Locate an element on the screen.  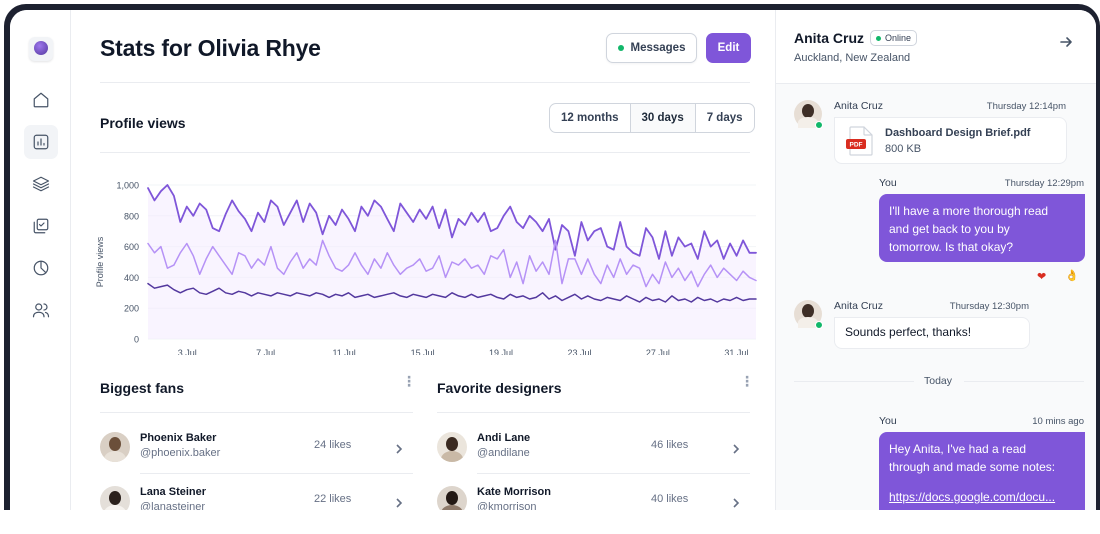
close-panel-button is located at coordinates (1066, 42).